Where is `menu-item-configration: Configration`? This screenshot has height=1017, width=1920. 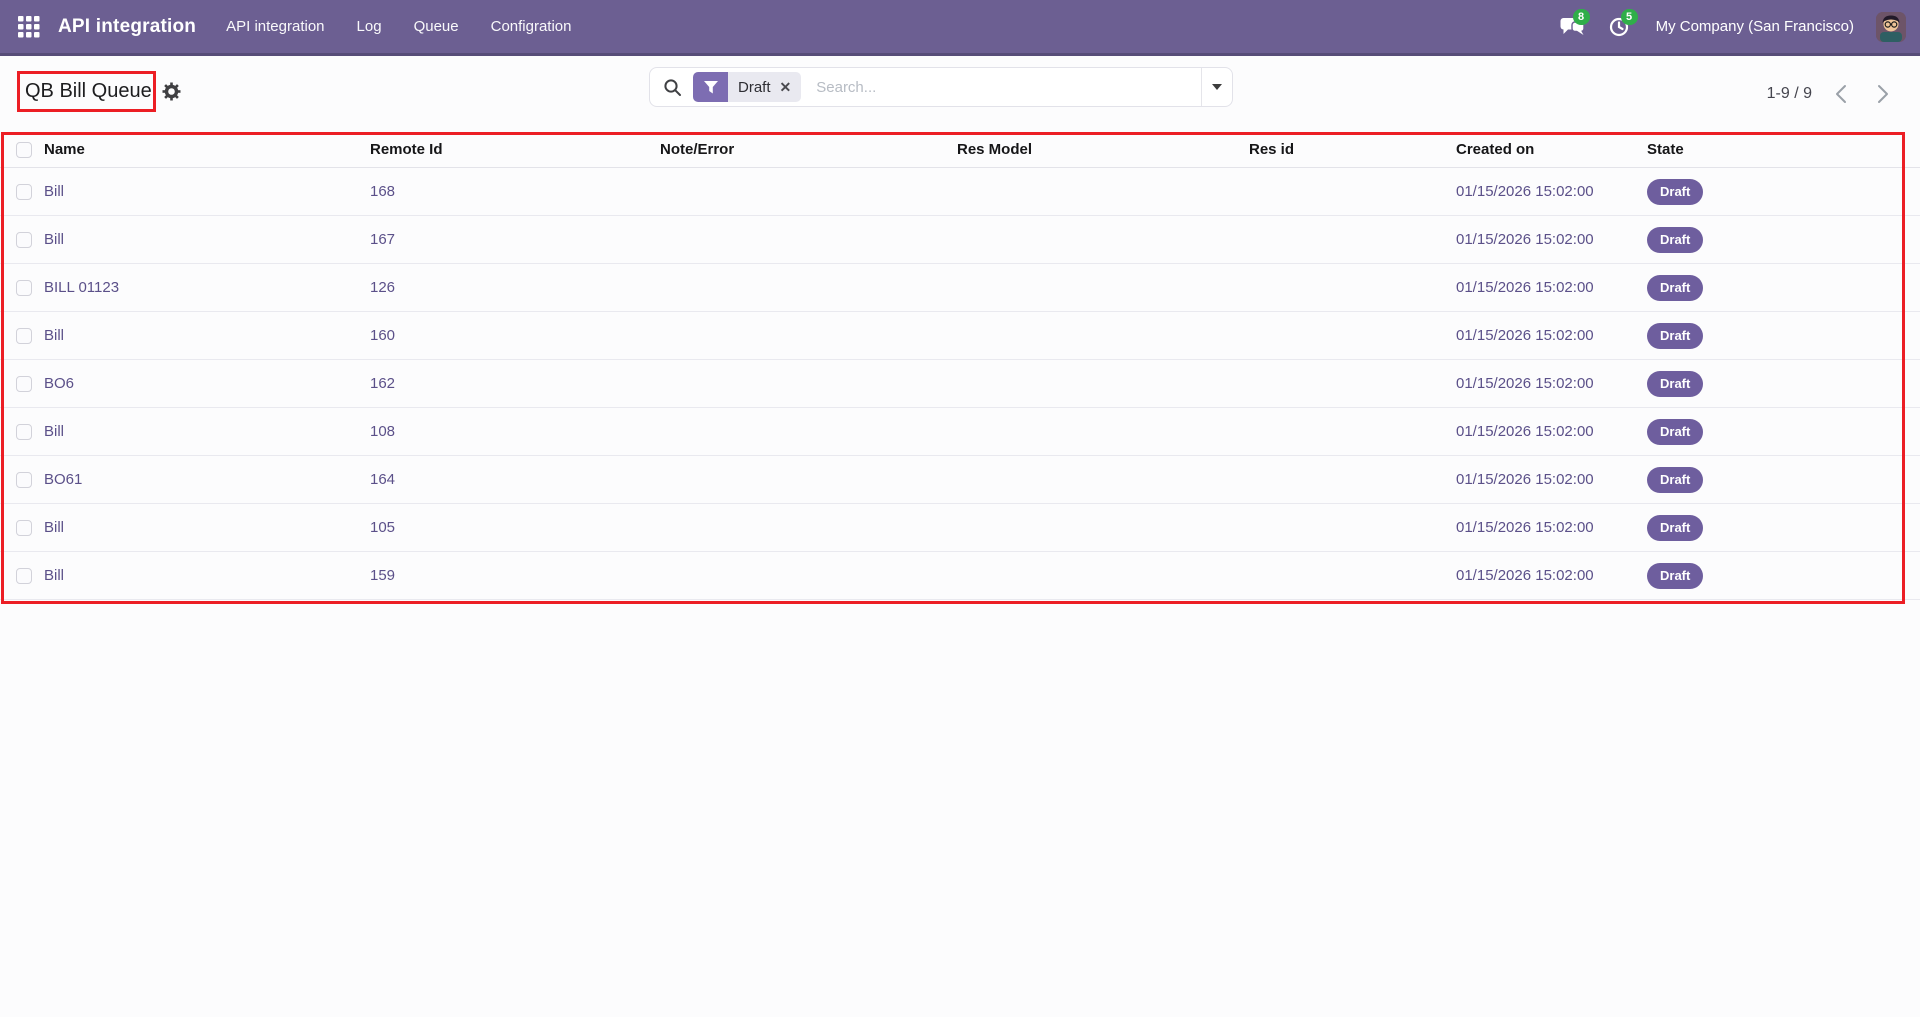
menu-item-configration: Configration is located at coordinates (531, 26).